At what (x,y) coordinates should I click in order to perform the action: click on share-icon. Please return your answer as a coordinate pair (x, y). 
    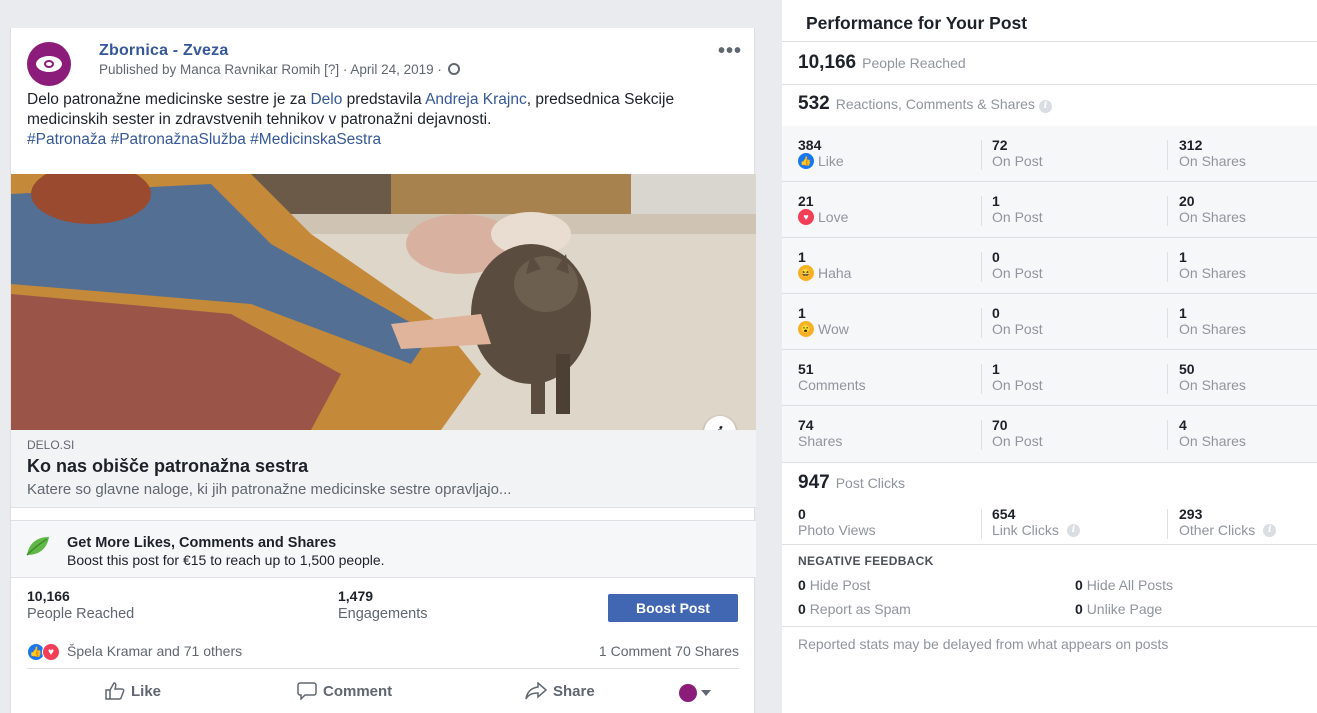
    Looking at the image, I should click on (536, 691).